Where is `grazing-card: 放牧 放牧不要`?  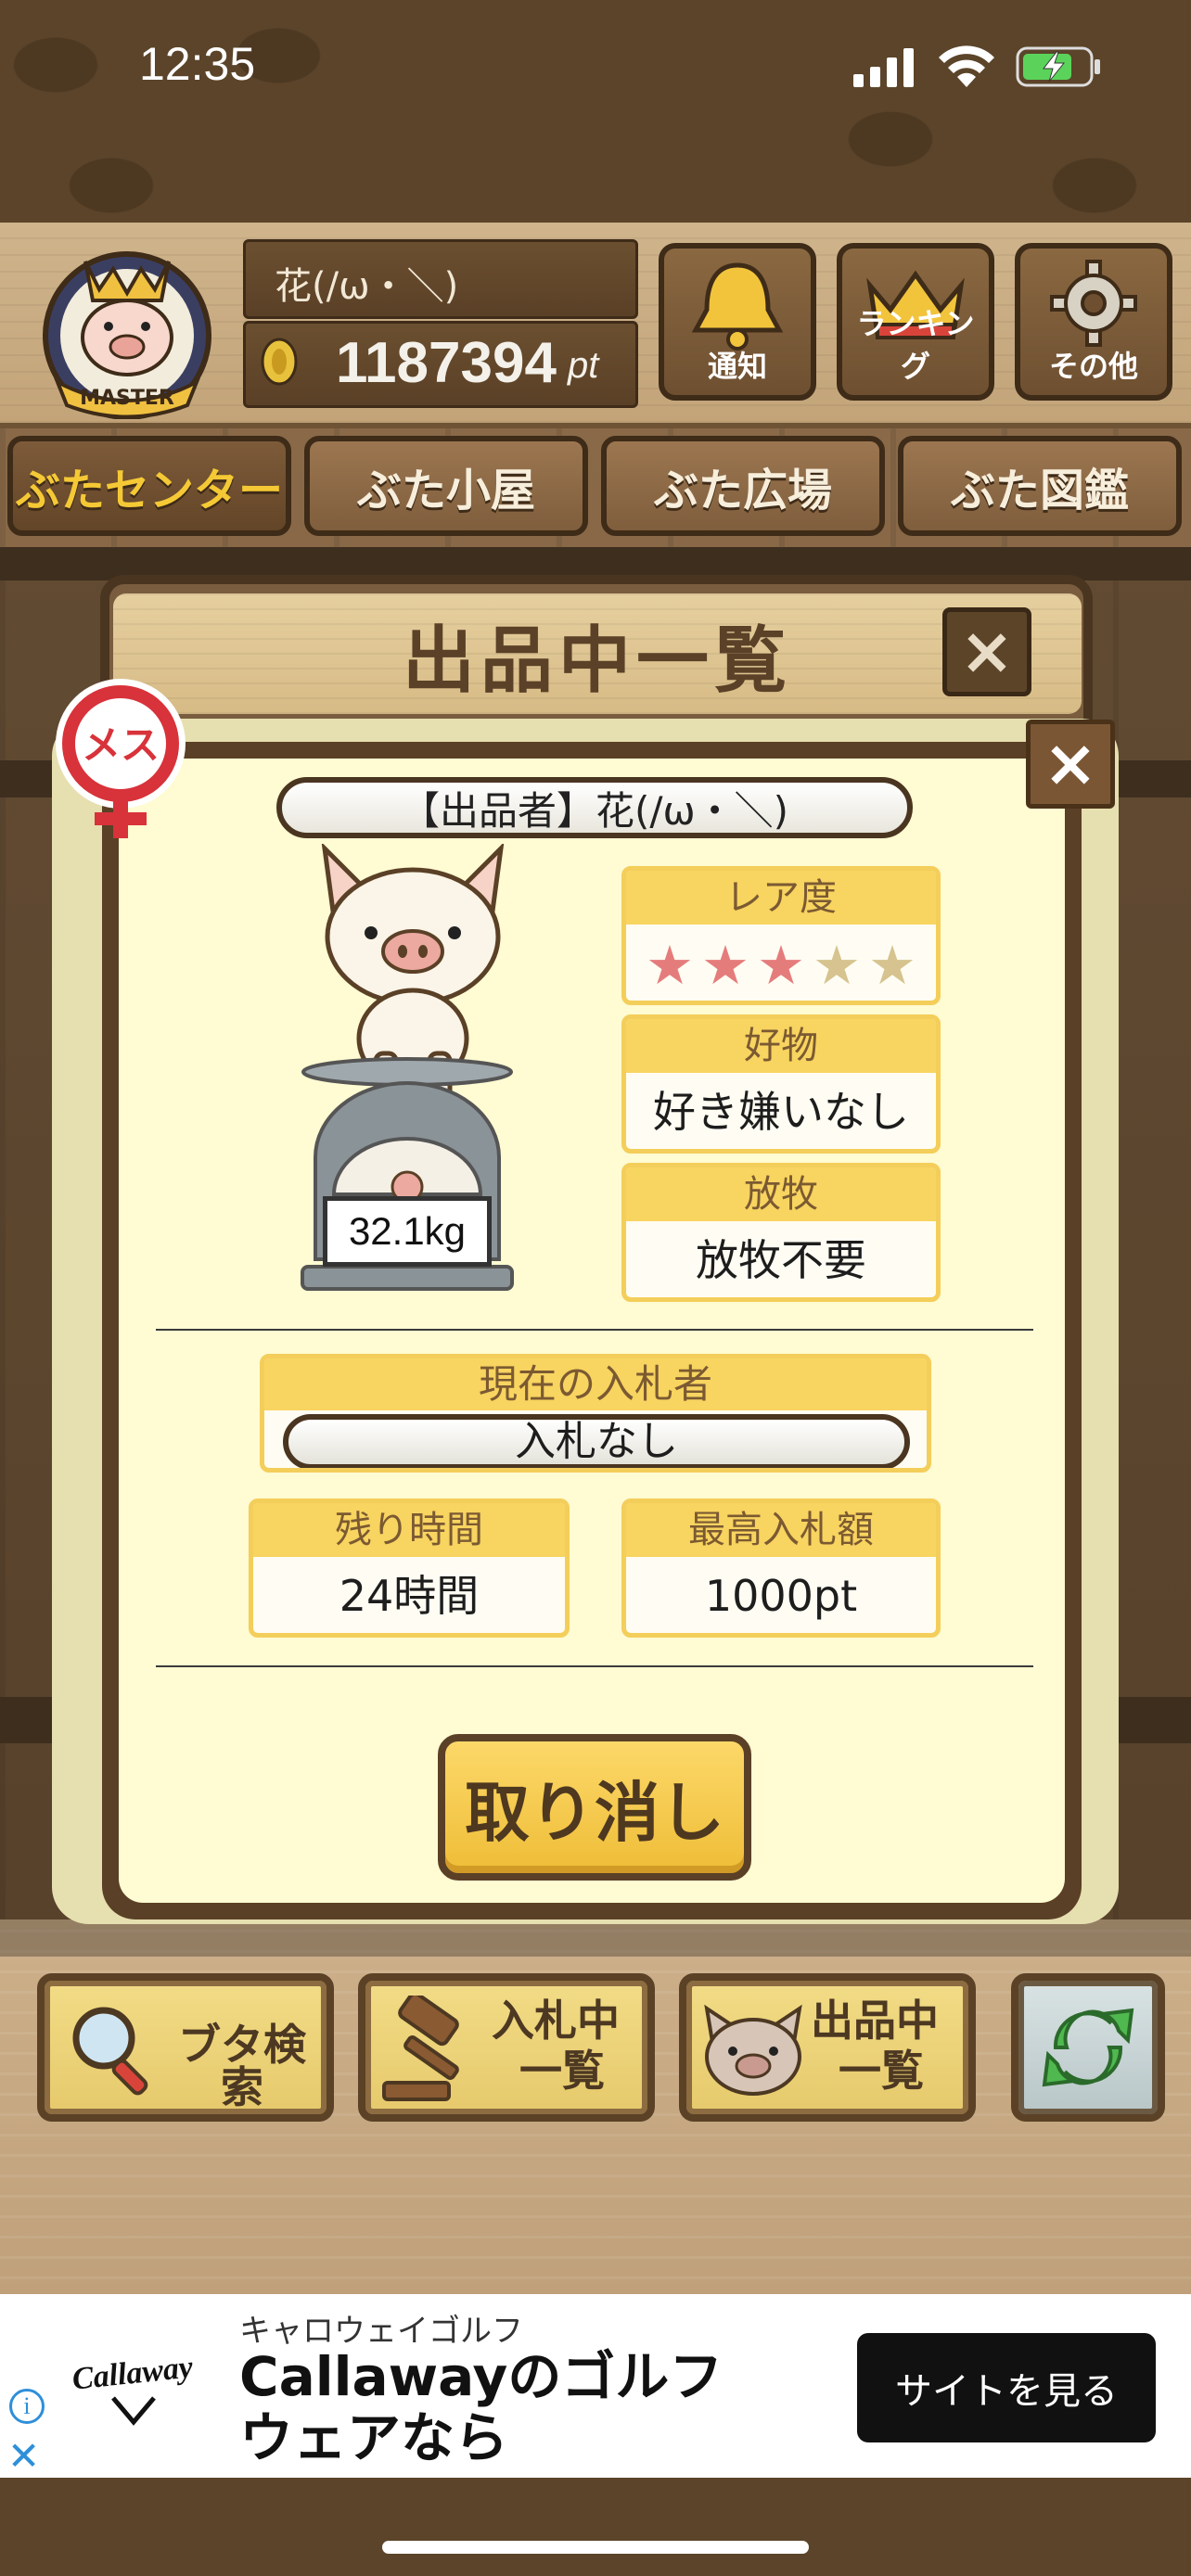
grazing-card: 放牧 放牧不要 is located at coordinates (781, 1232).